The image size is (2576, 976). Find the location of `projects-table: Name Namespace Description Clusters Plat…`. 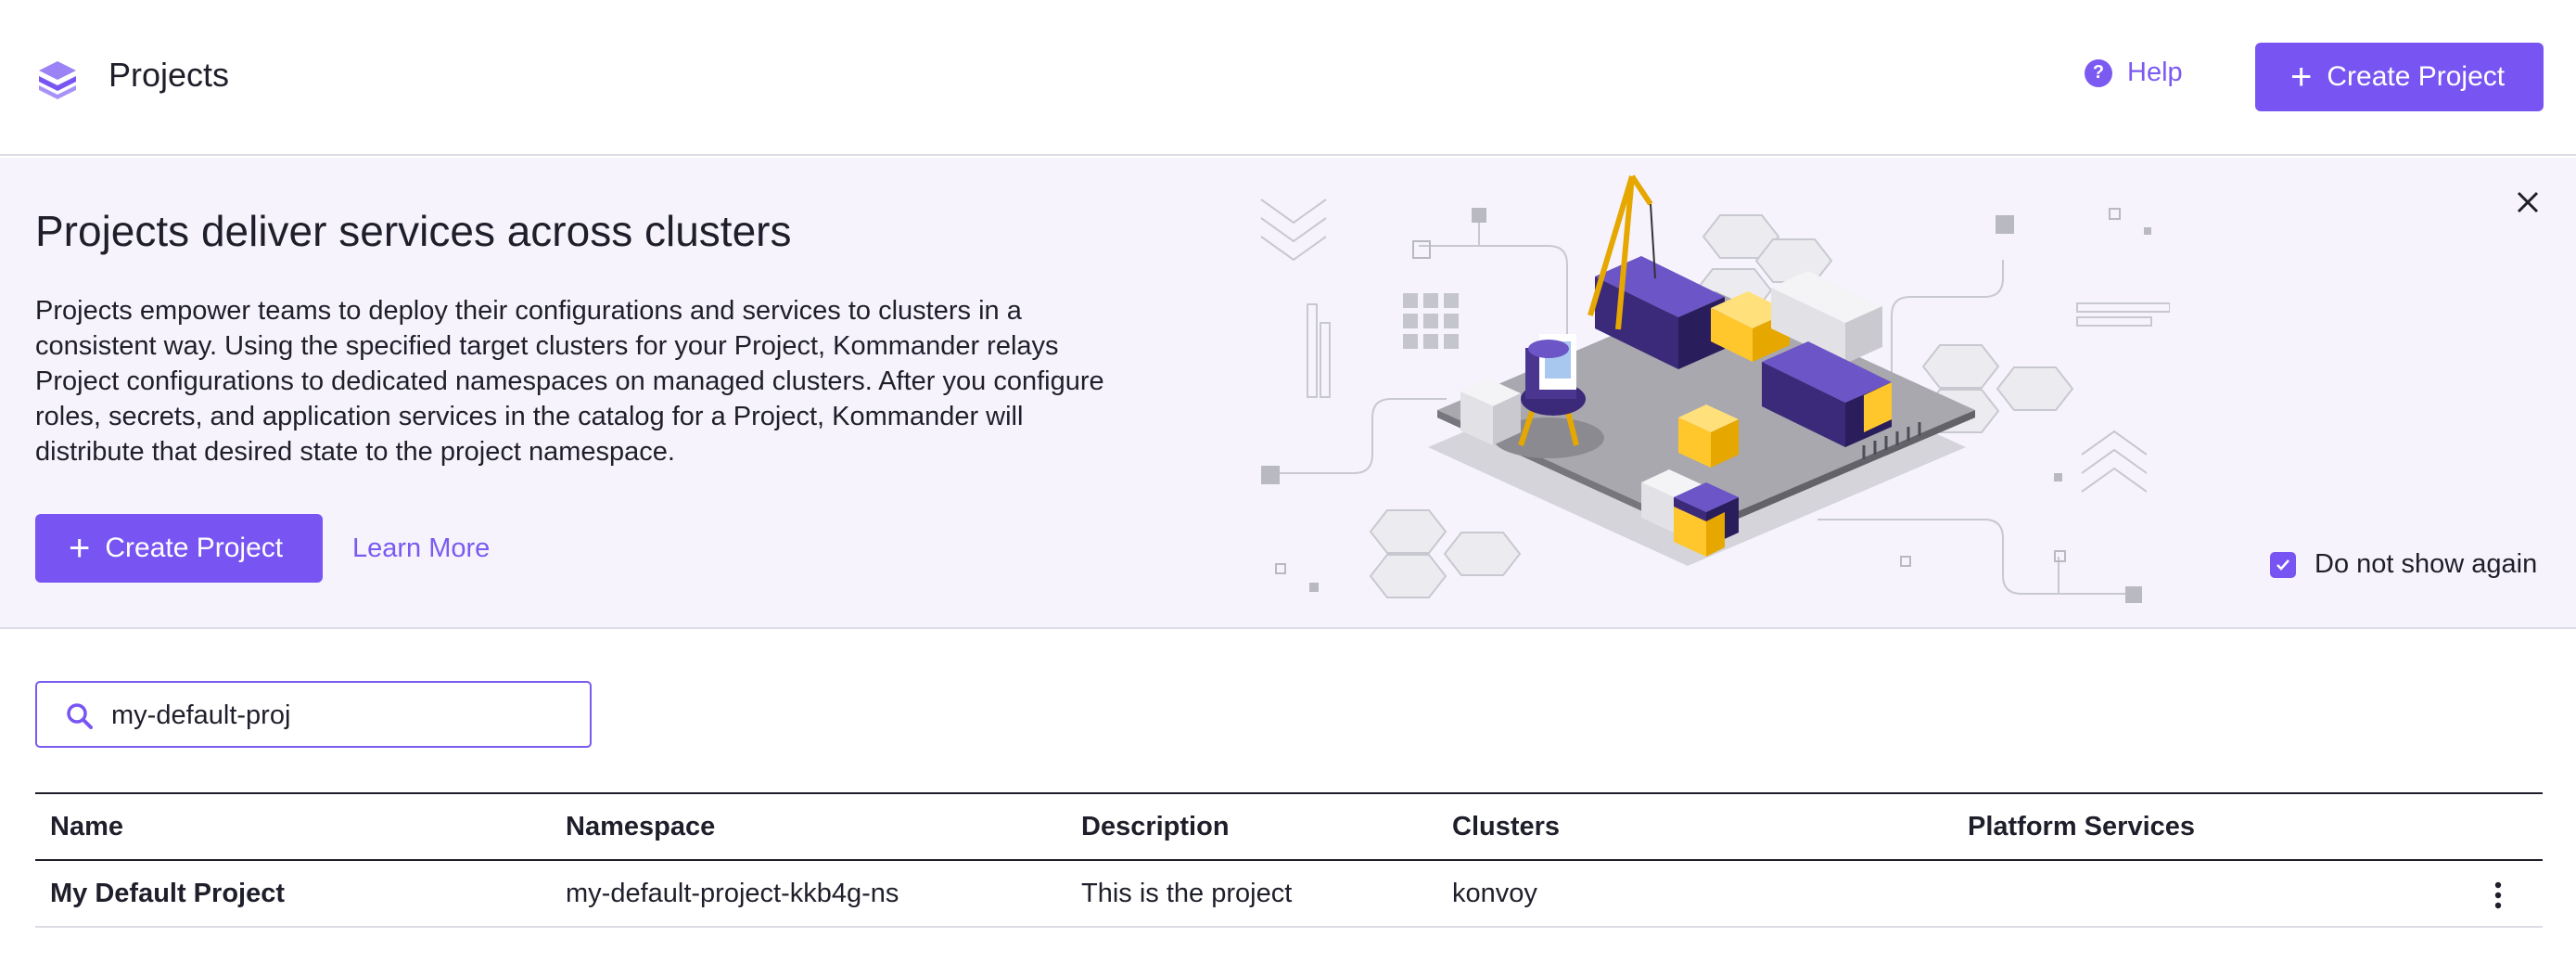

projects-table: Name Namespace Description Clusters Plat… is located at coordinates (1289, 860).